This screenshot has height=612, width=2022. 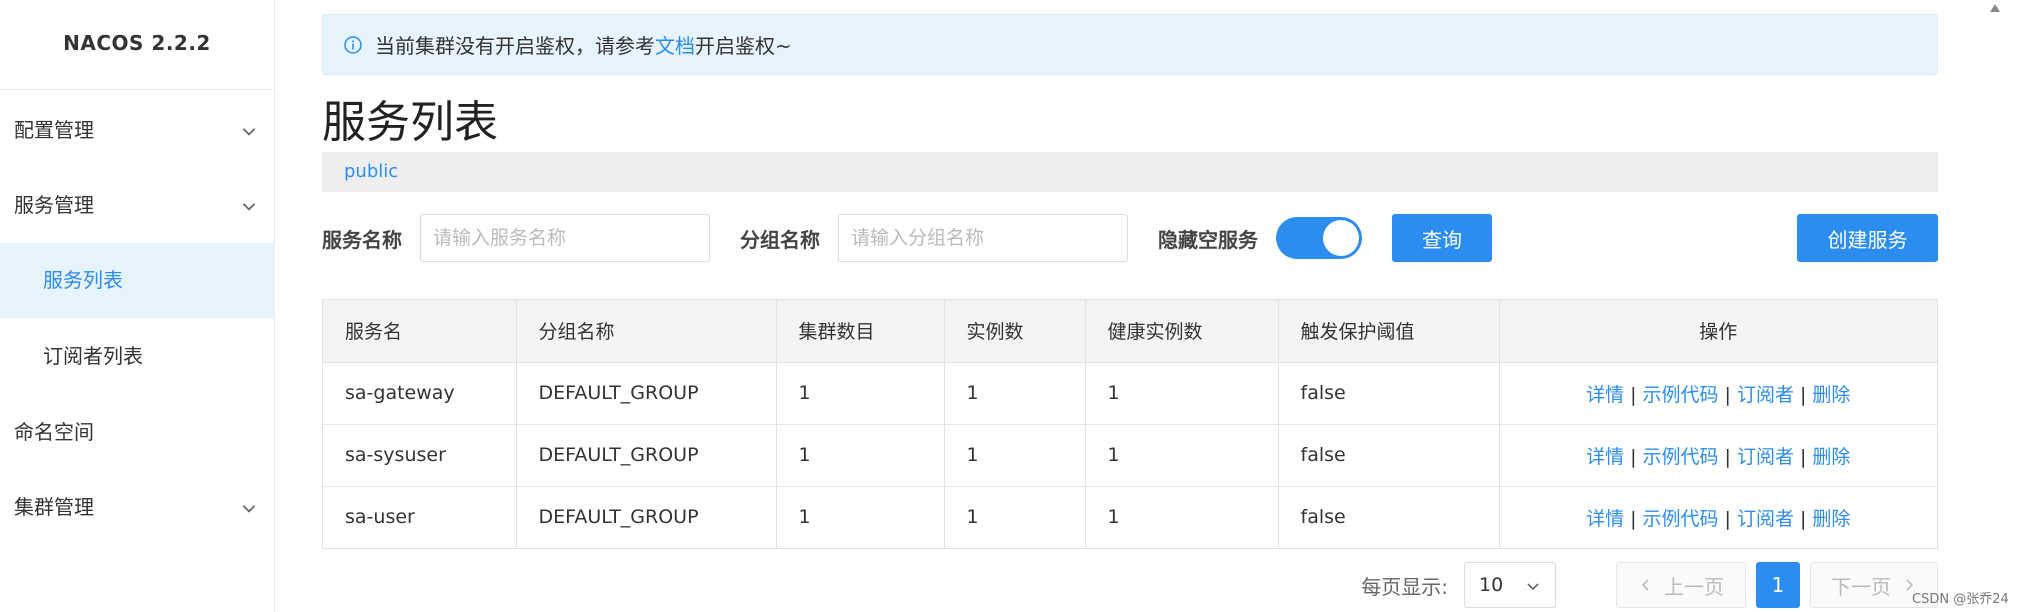 I want to click on alert-text: 当前集群没有开启鉴权，请参考, so click(x=515, y=46).